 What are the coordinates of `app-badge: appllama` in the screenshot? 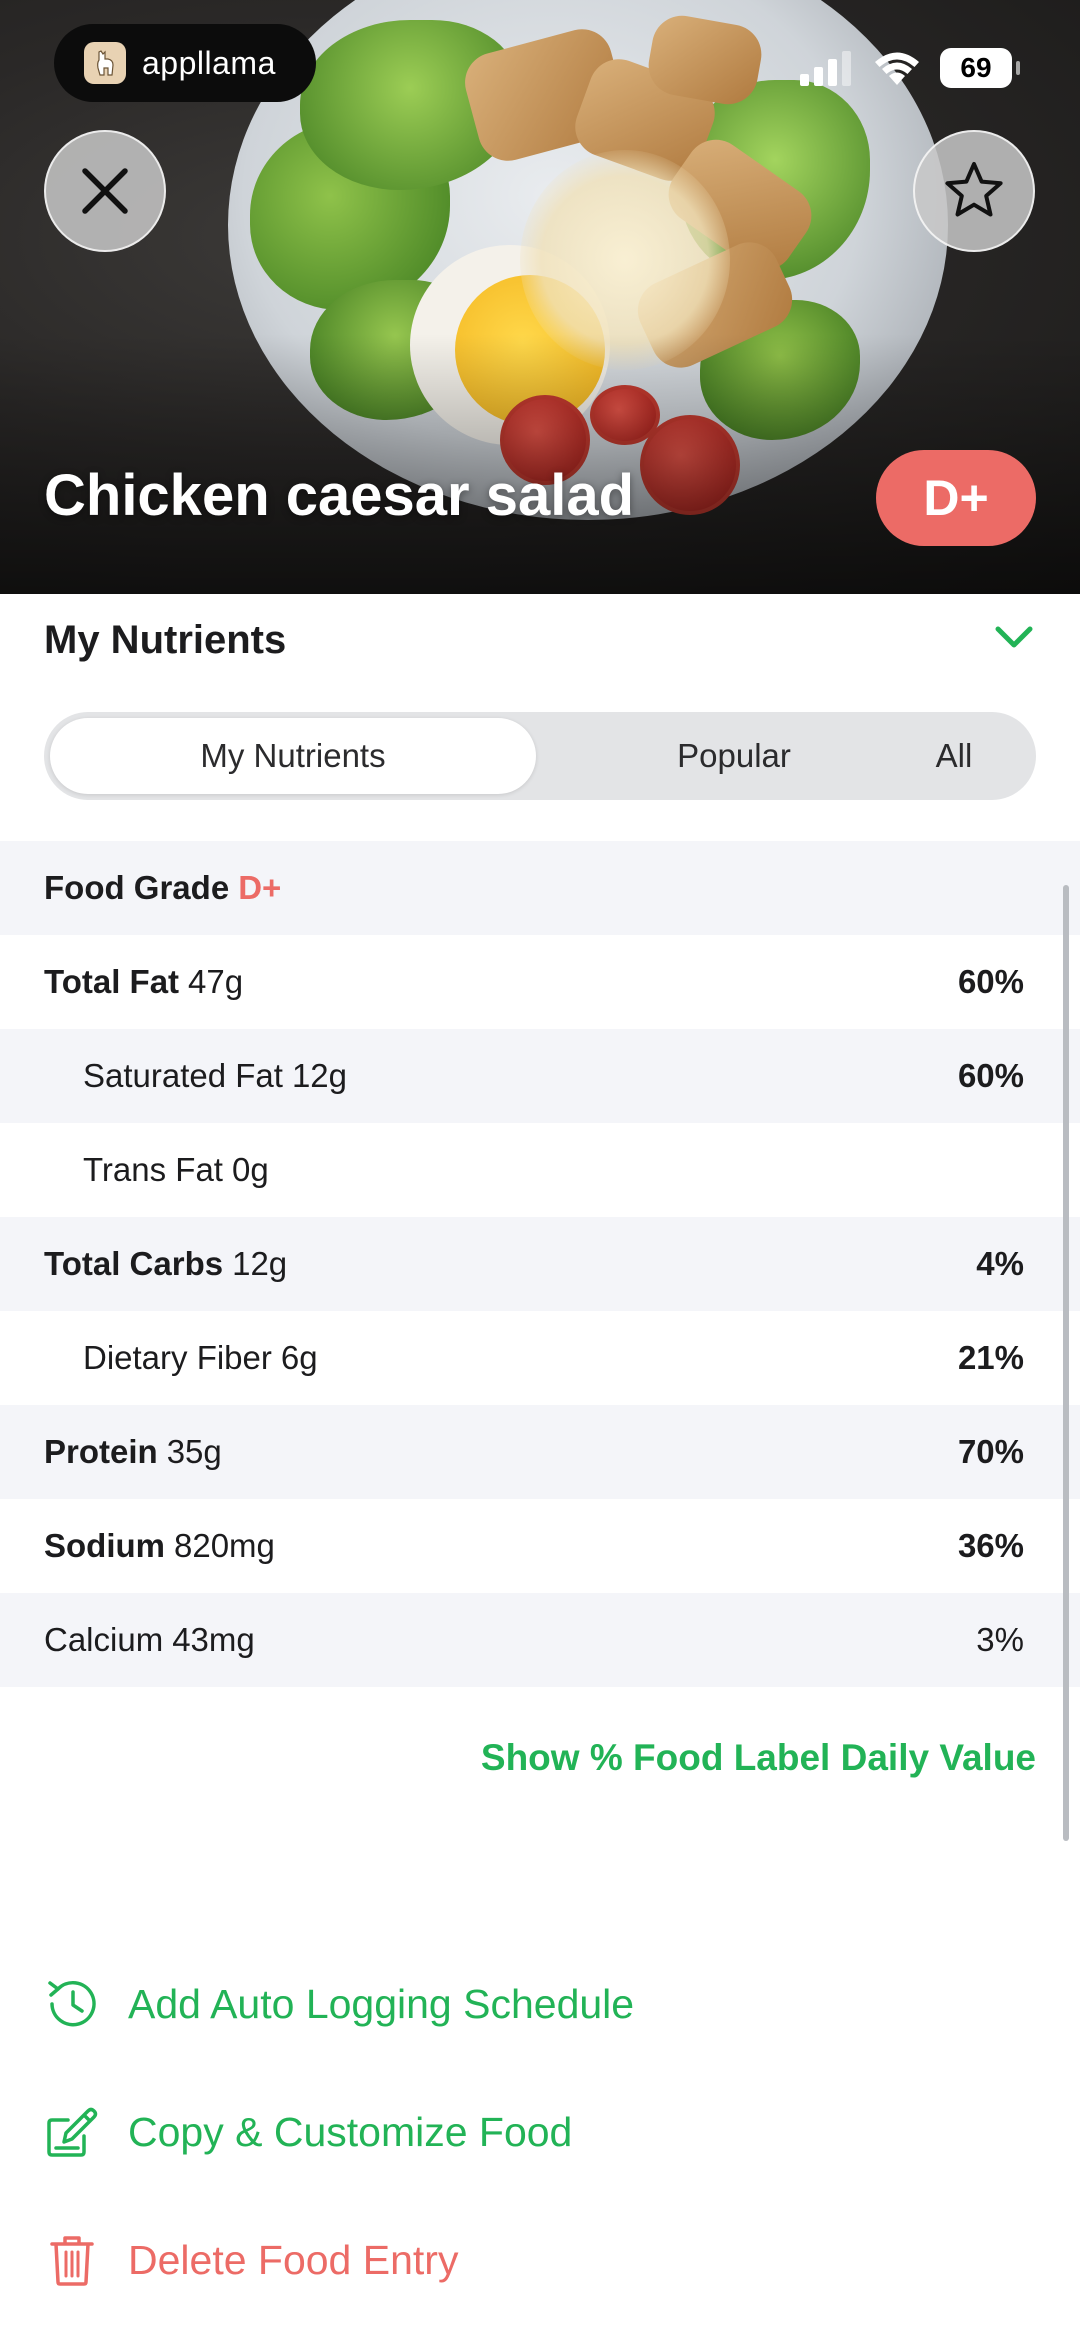 It's located at (185, 63).